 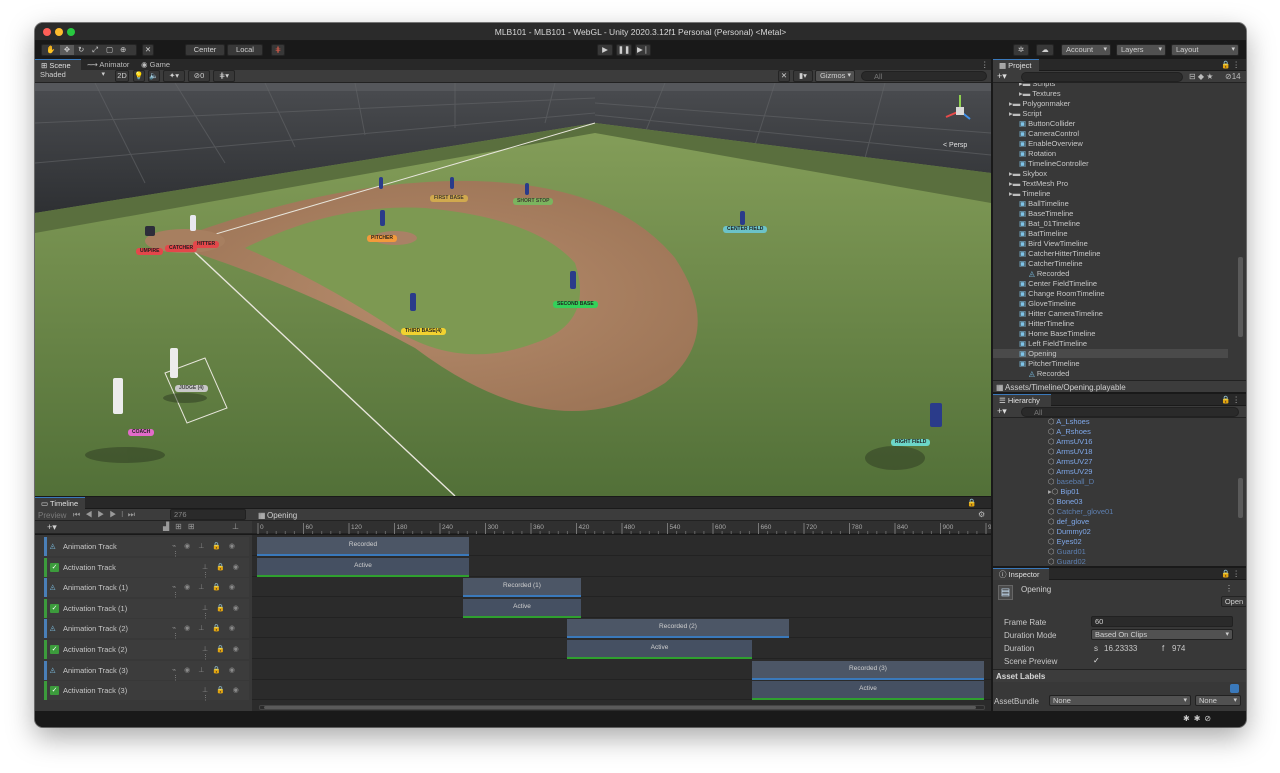 I want to click on move-tool-icon: ✥, so click(x=67, y=50).